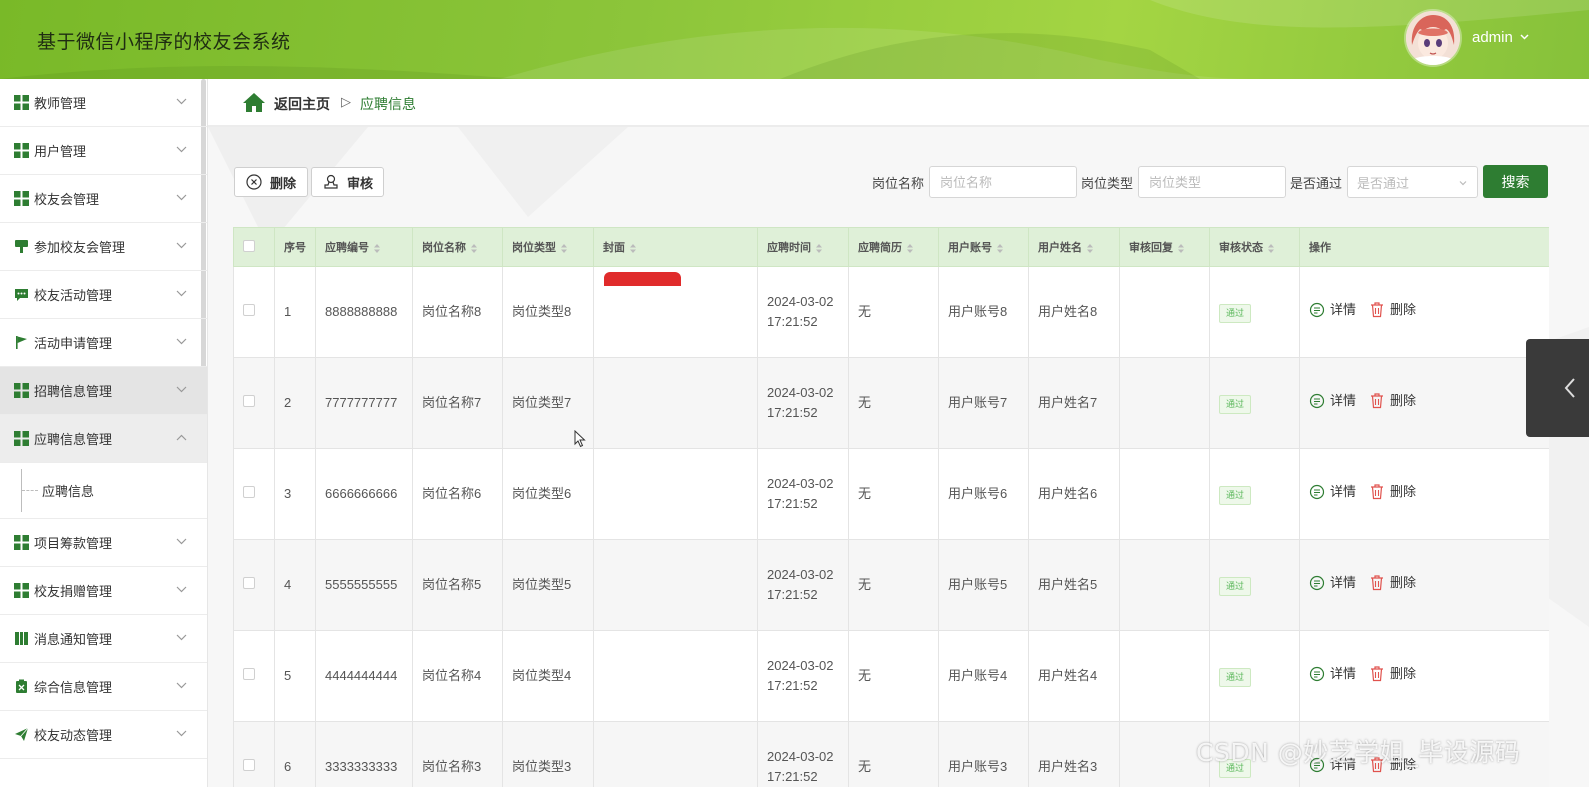 This screenshot has height=787, width=1589. What do you see at coordinates (675, 247) in the screenshot?
I see `column-header-sortable: 封面` at bounding box center [675, 247].